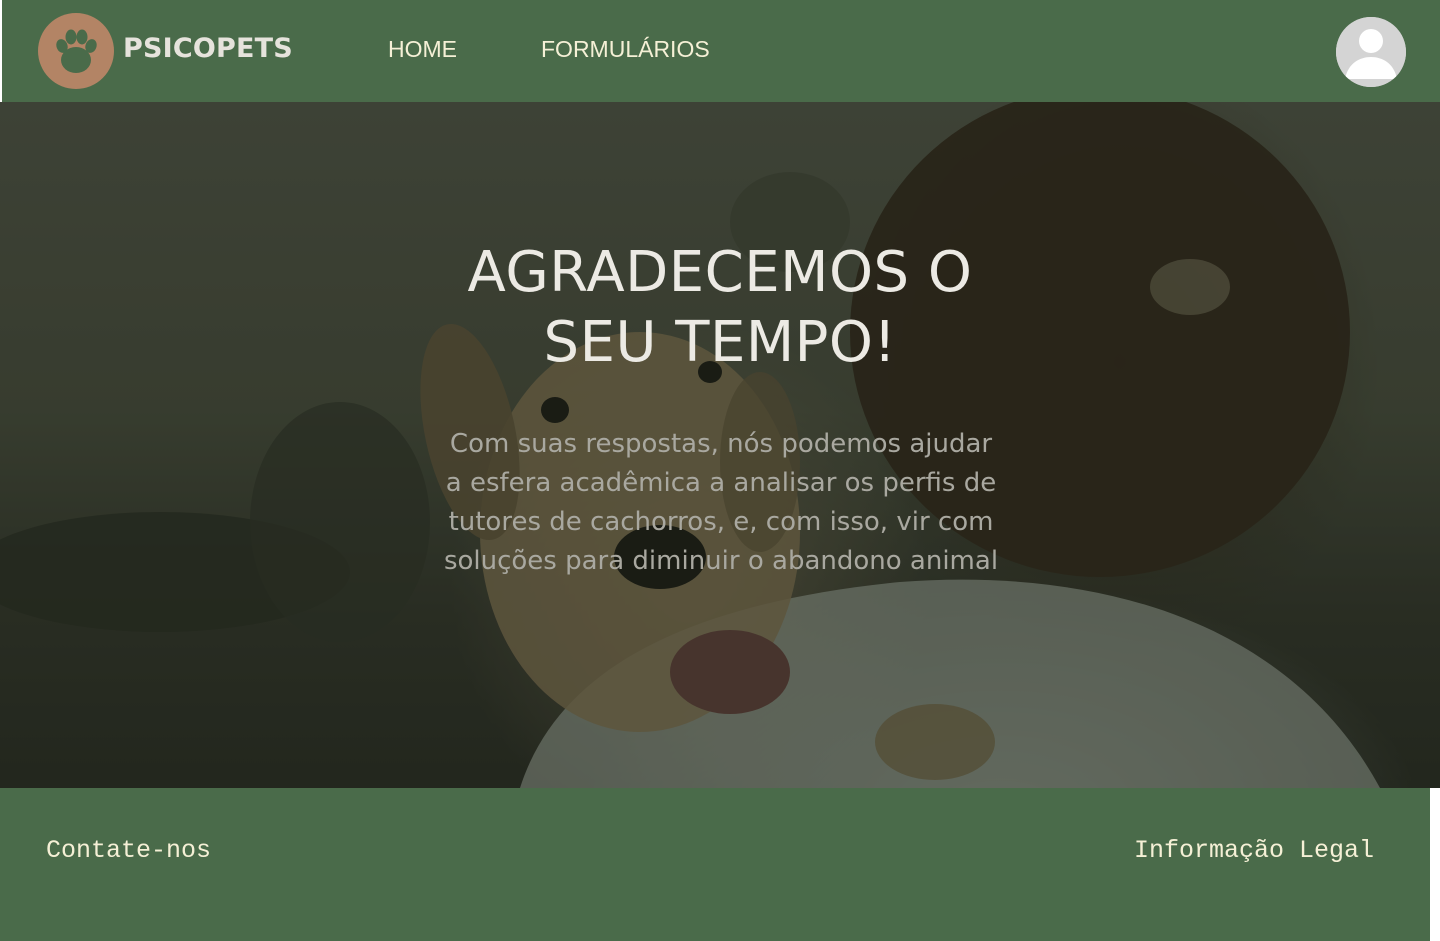 This screenshot has width=1440, height=941. I want to click on user-avatar-icon, so click(1371, 52).